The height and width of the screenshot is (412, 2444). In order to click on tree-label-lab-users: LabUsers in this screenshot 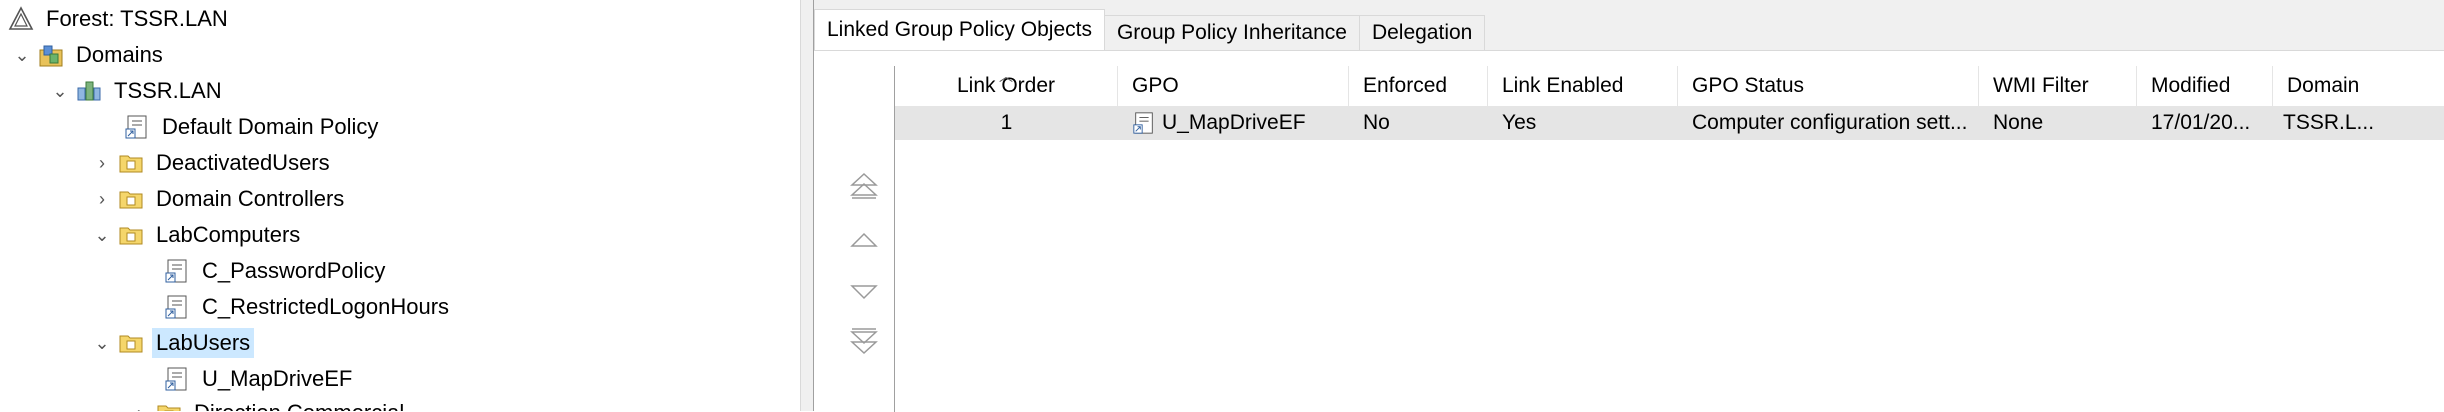, I will do `click(203, 343)`.